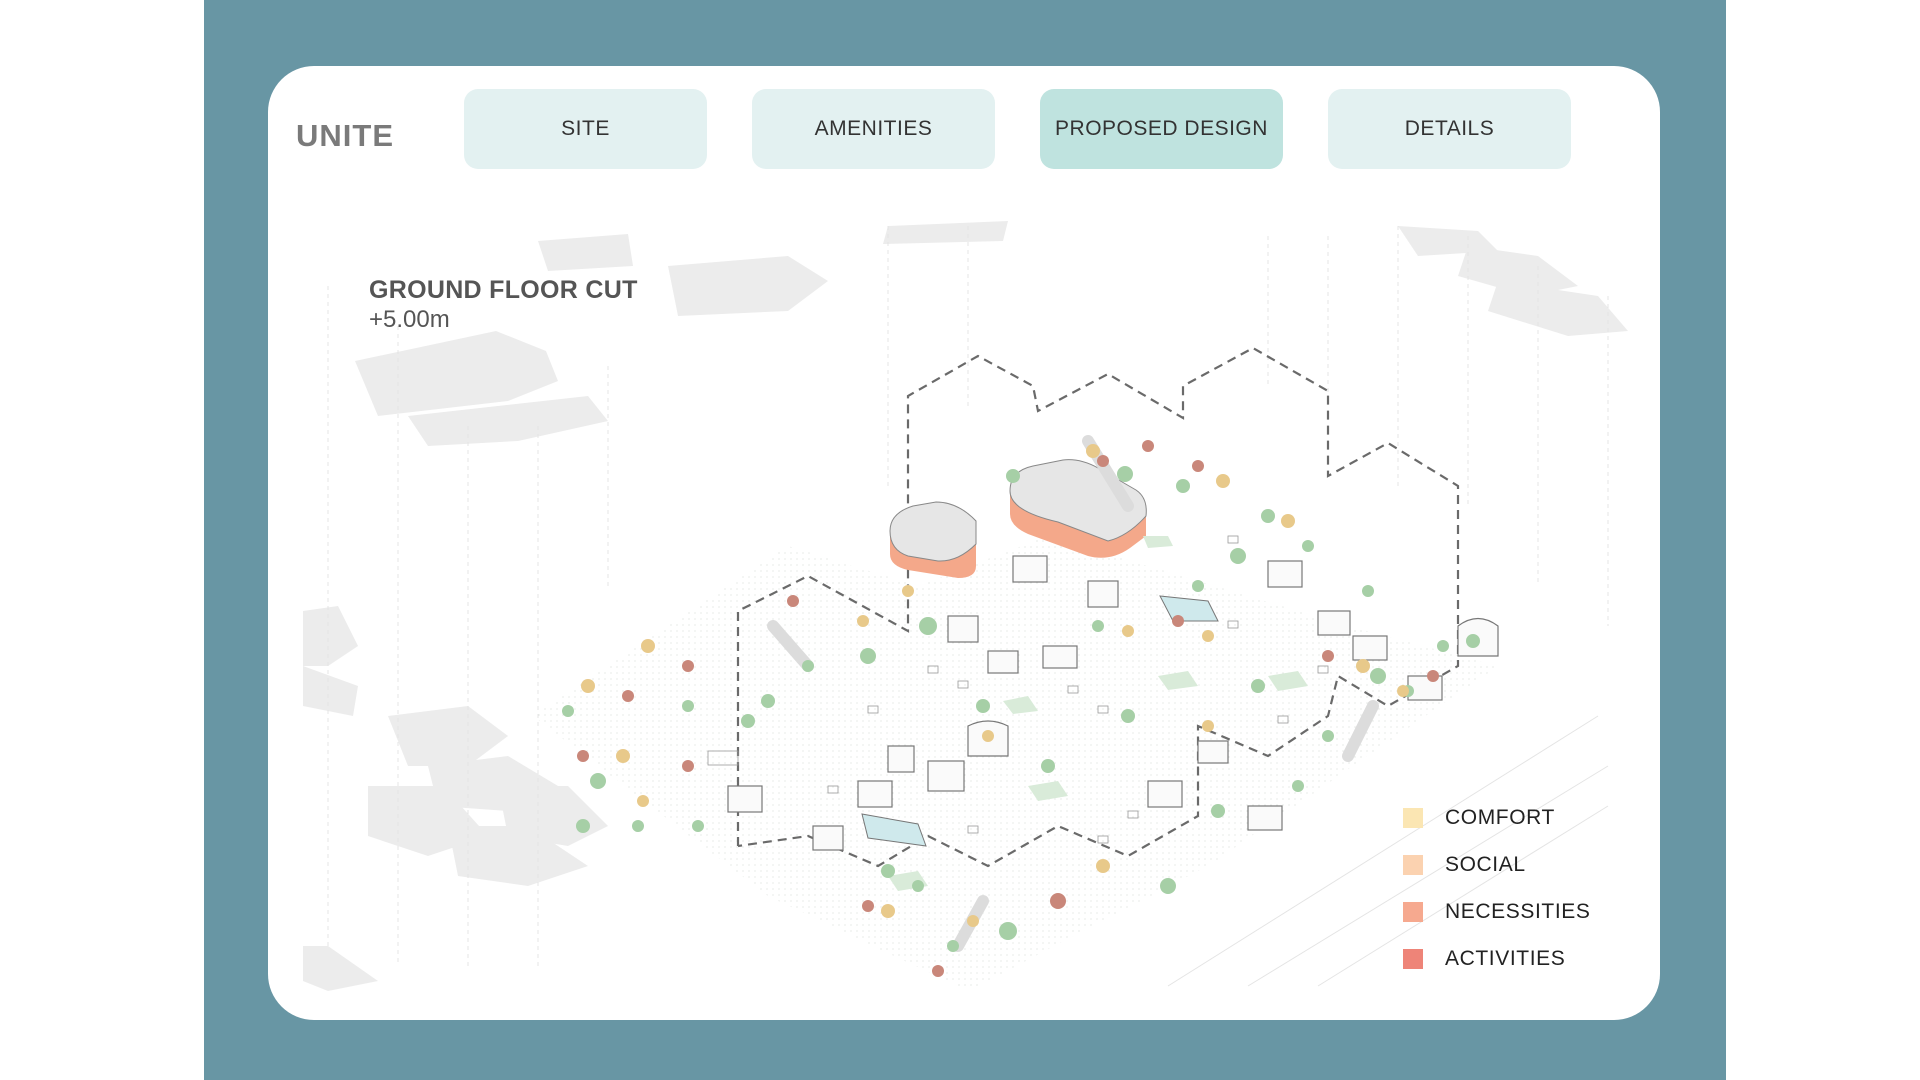 The width and height of the screenshot is (1920, 1080). I want to click on legend: COMFORT SOCIAL NECESSITIES ACTIVITIES, so click(1496, 888).